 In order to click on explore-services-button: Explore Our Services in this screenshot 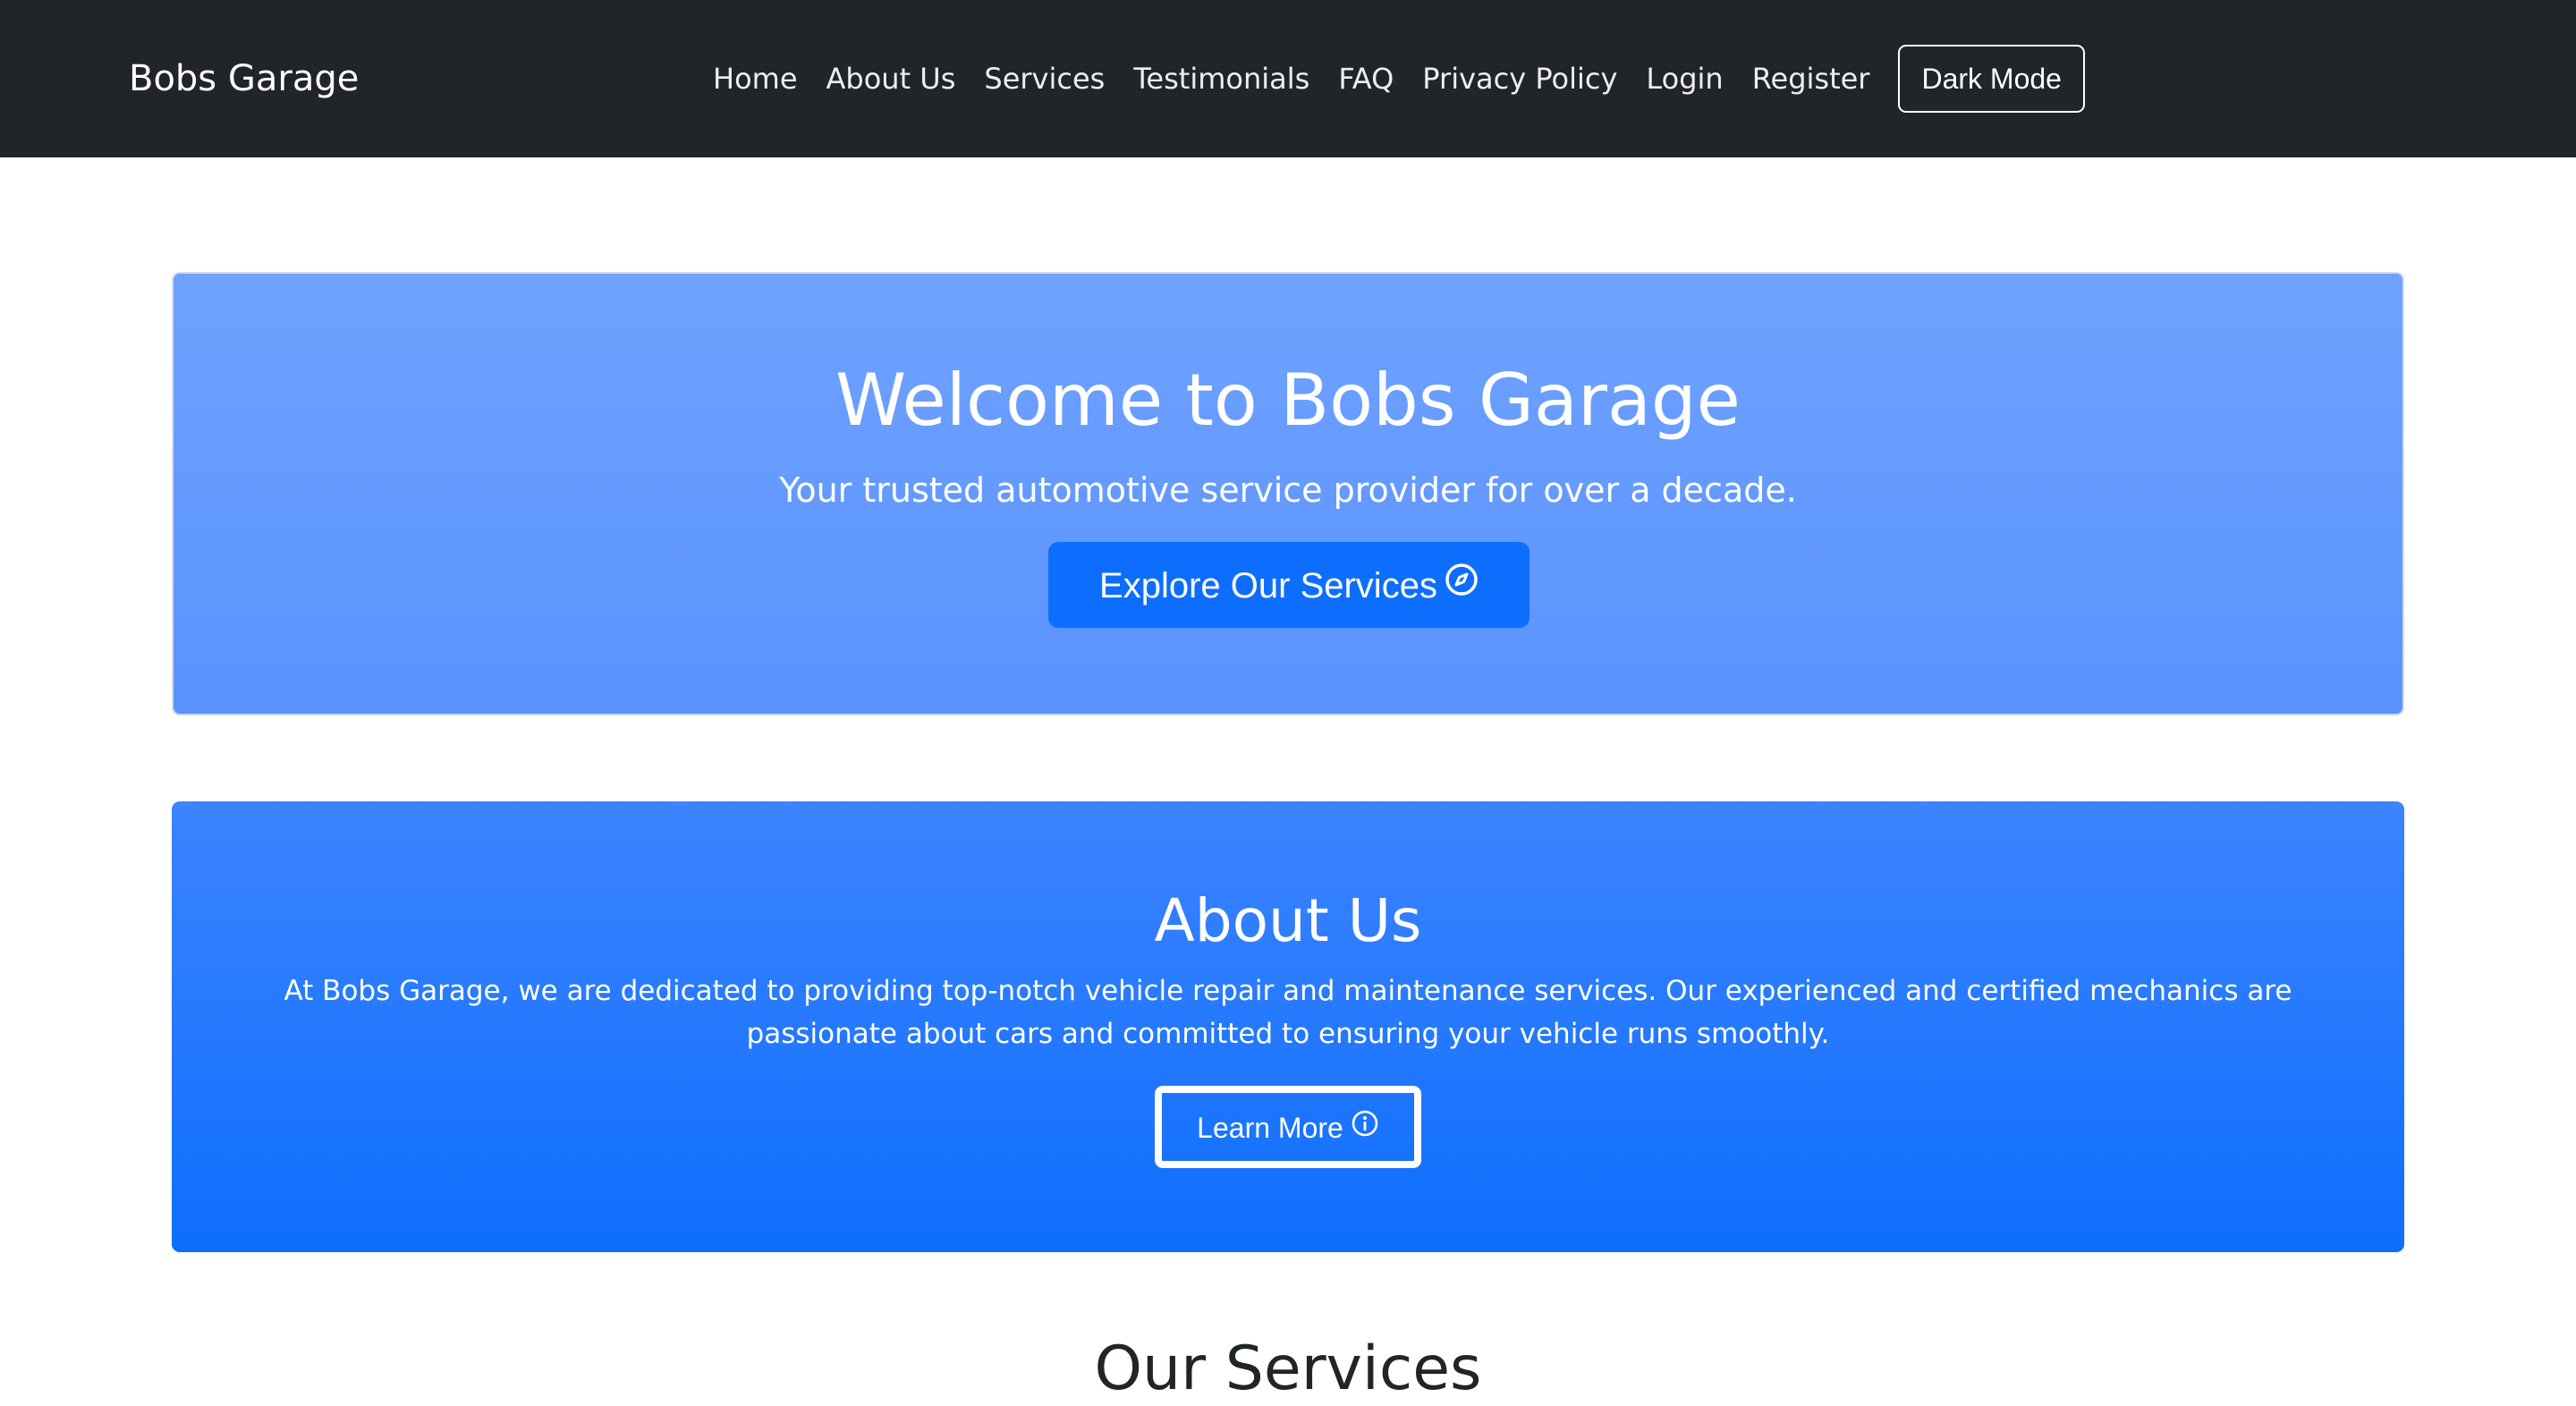, I will do `click(1289, 585)`.